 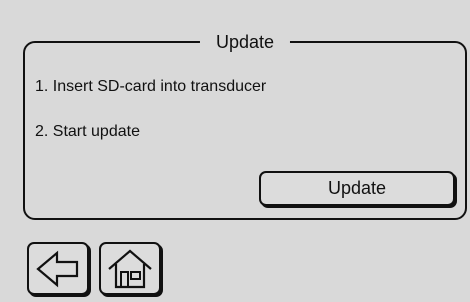 I want to click on step-insert-sd-card: 1. Insert SD-card into transducer, so click(x=151, y=86).